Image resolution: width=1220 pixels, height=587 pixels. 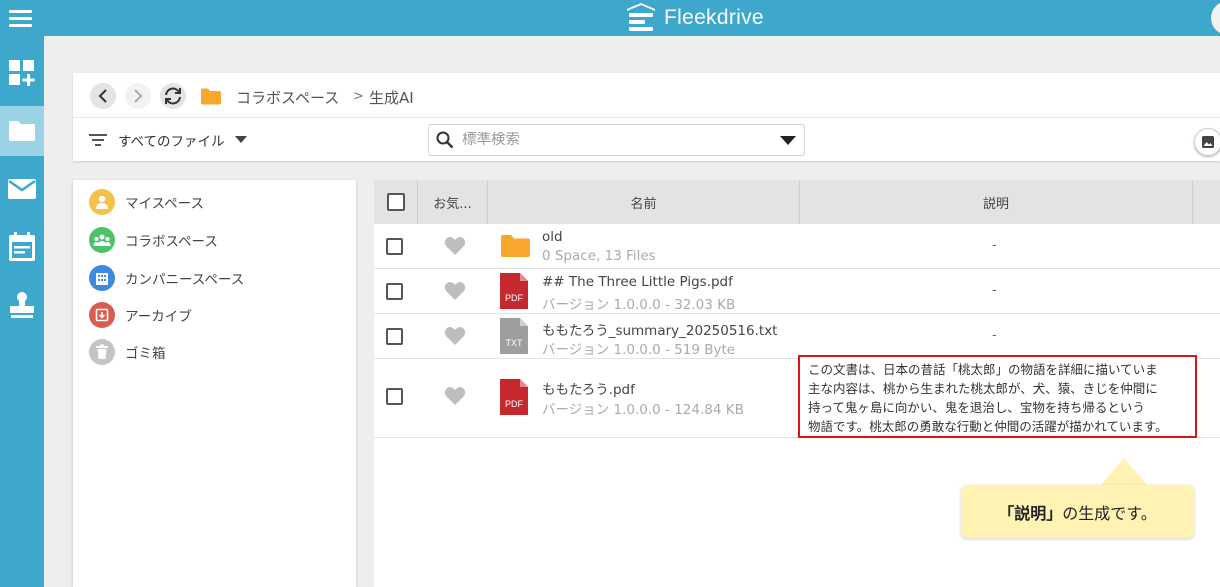 I want to click on refresh-icon, so click(x=173, y=96).